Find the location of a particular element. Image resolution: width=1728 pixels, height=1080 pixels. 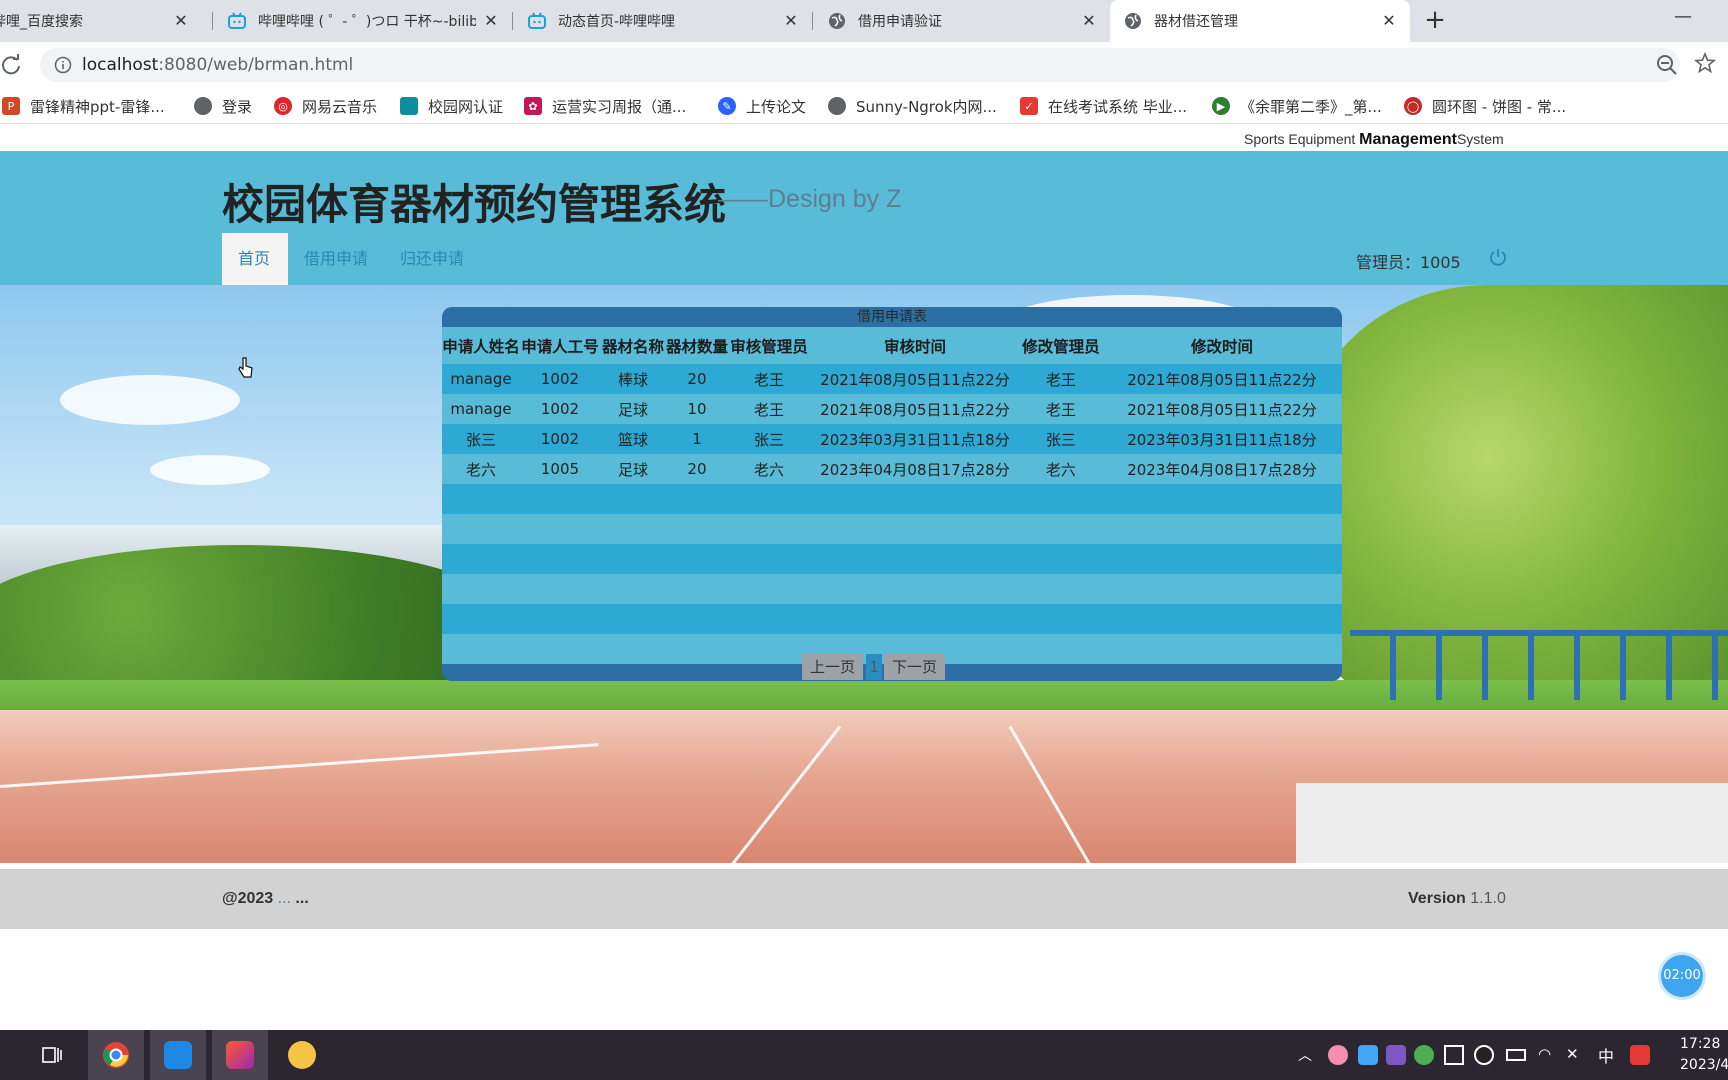

feishu-icon is located at coordinates (178, 1055).